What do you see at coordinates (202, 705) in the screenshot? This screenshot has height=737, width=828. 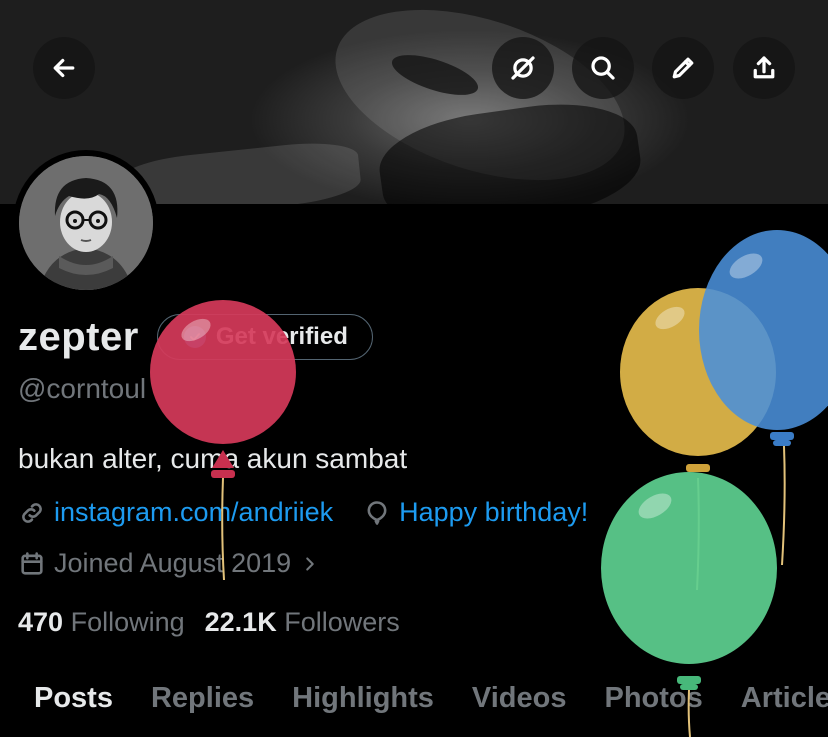 I see `tab-replies: Replies` at bounding box center [202, 705].